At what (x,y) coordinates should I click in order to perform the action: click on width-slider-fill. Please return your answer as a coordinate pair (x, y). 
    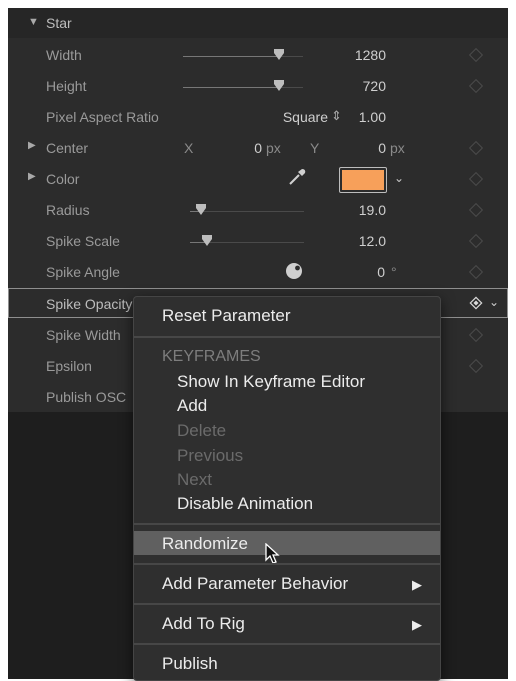
    Looking at the image, I should click on (231, 56).